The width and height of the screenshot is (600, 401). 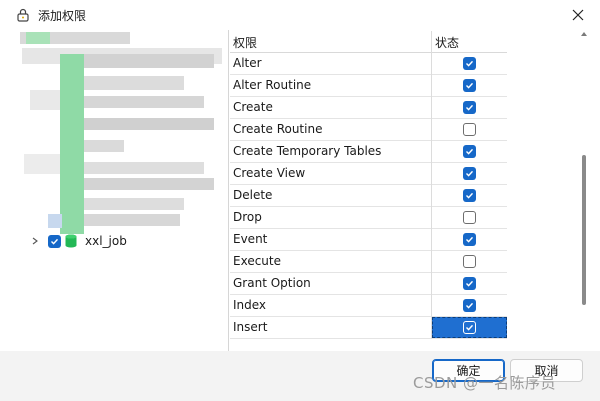 What do you see at coordinates (62, 16) in the screenshot?
I see `window-title: 添加权限` at bounding box center [62, 16].